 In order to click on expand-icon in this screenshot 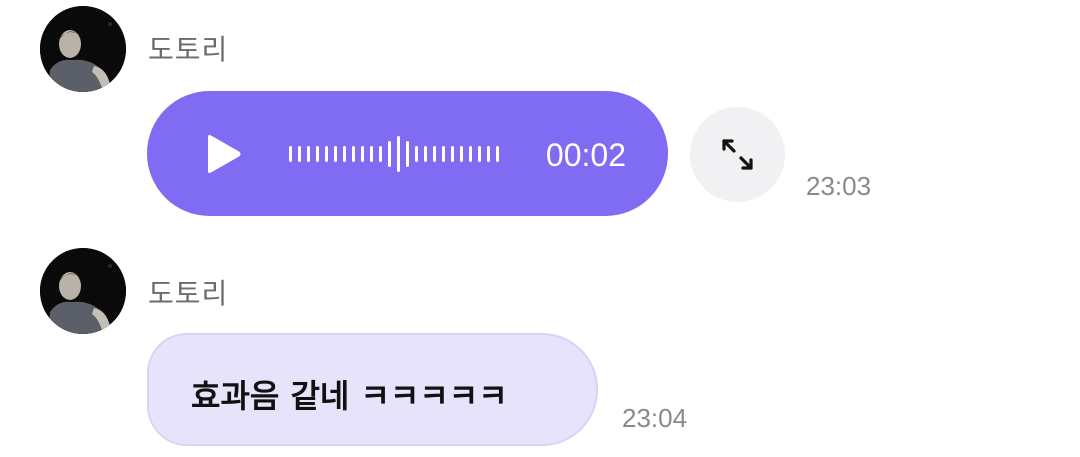, I will do `click(737, 154)`.